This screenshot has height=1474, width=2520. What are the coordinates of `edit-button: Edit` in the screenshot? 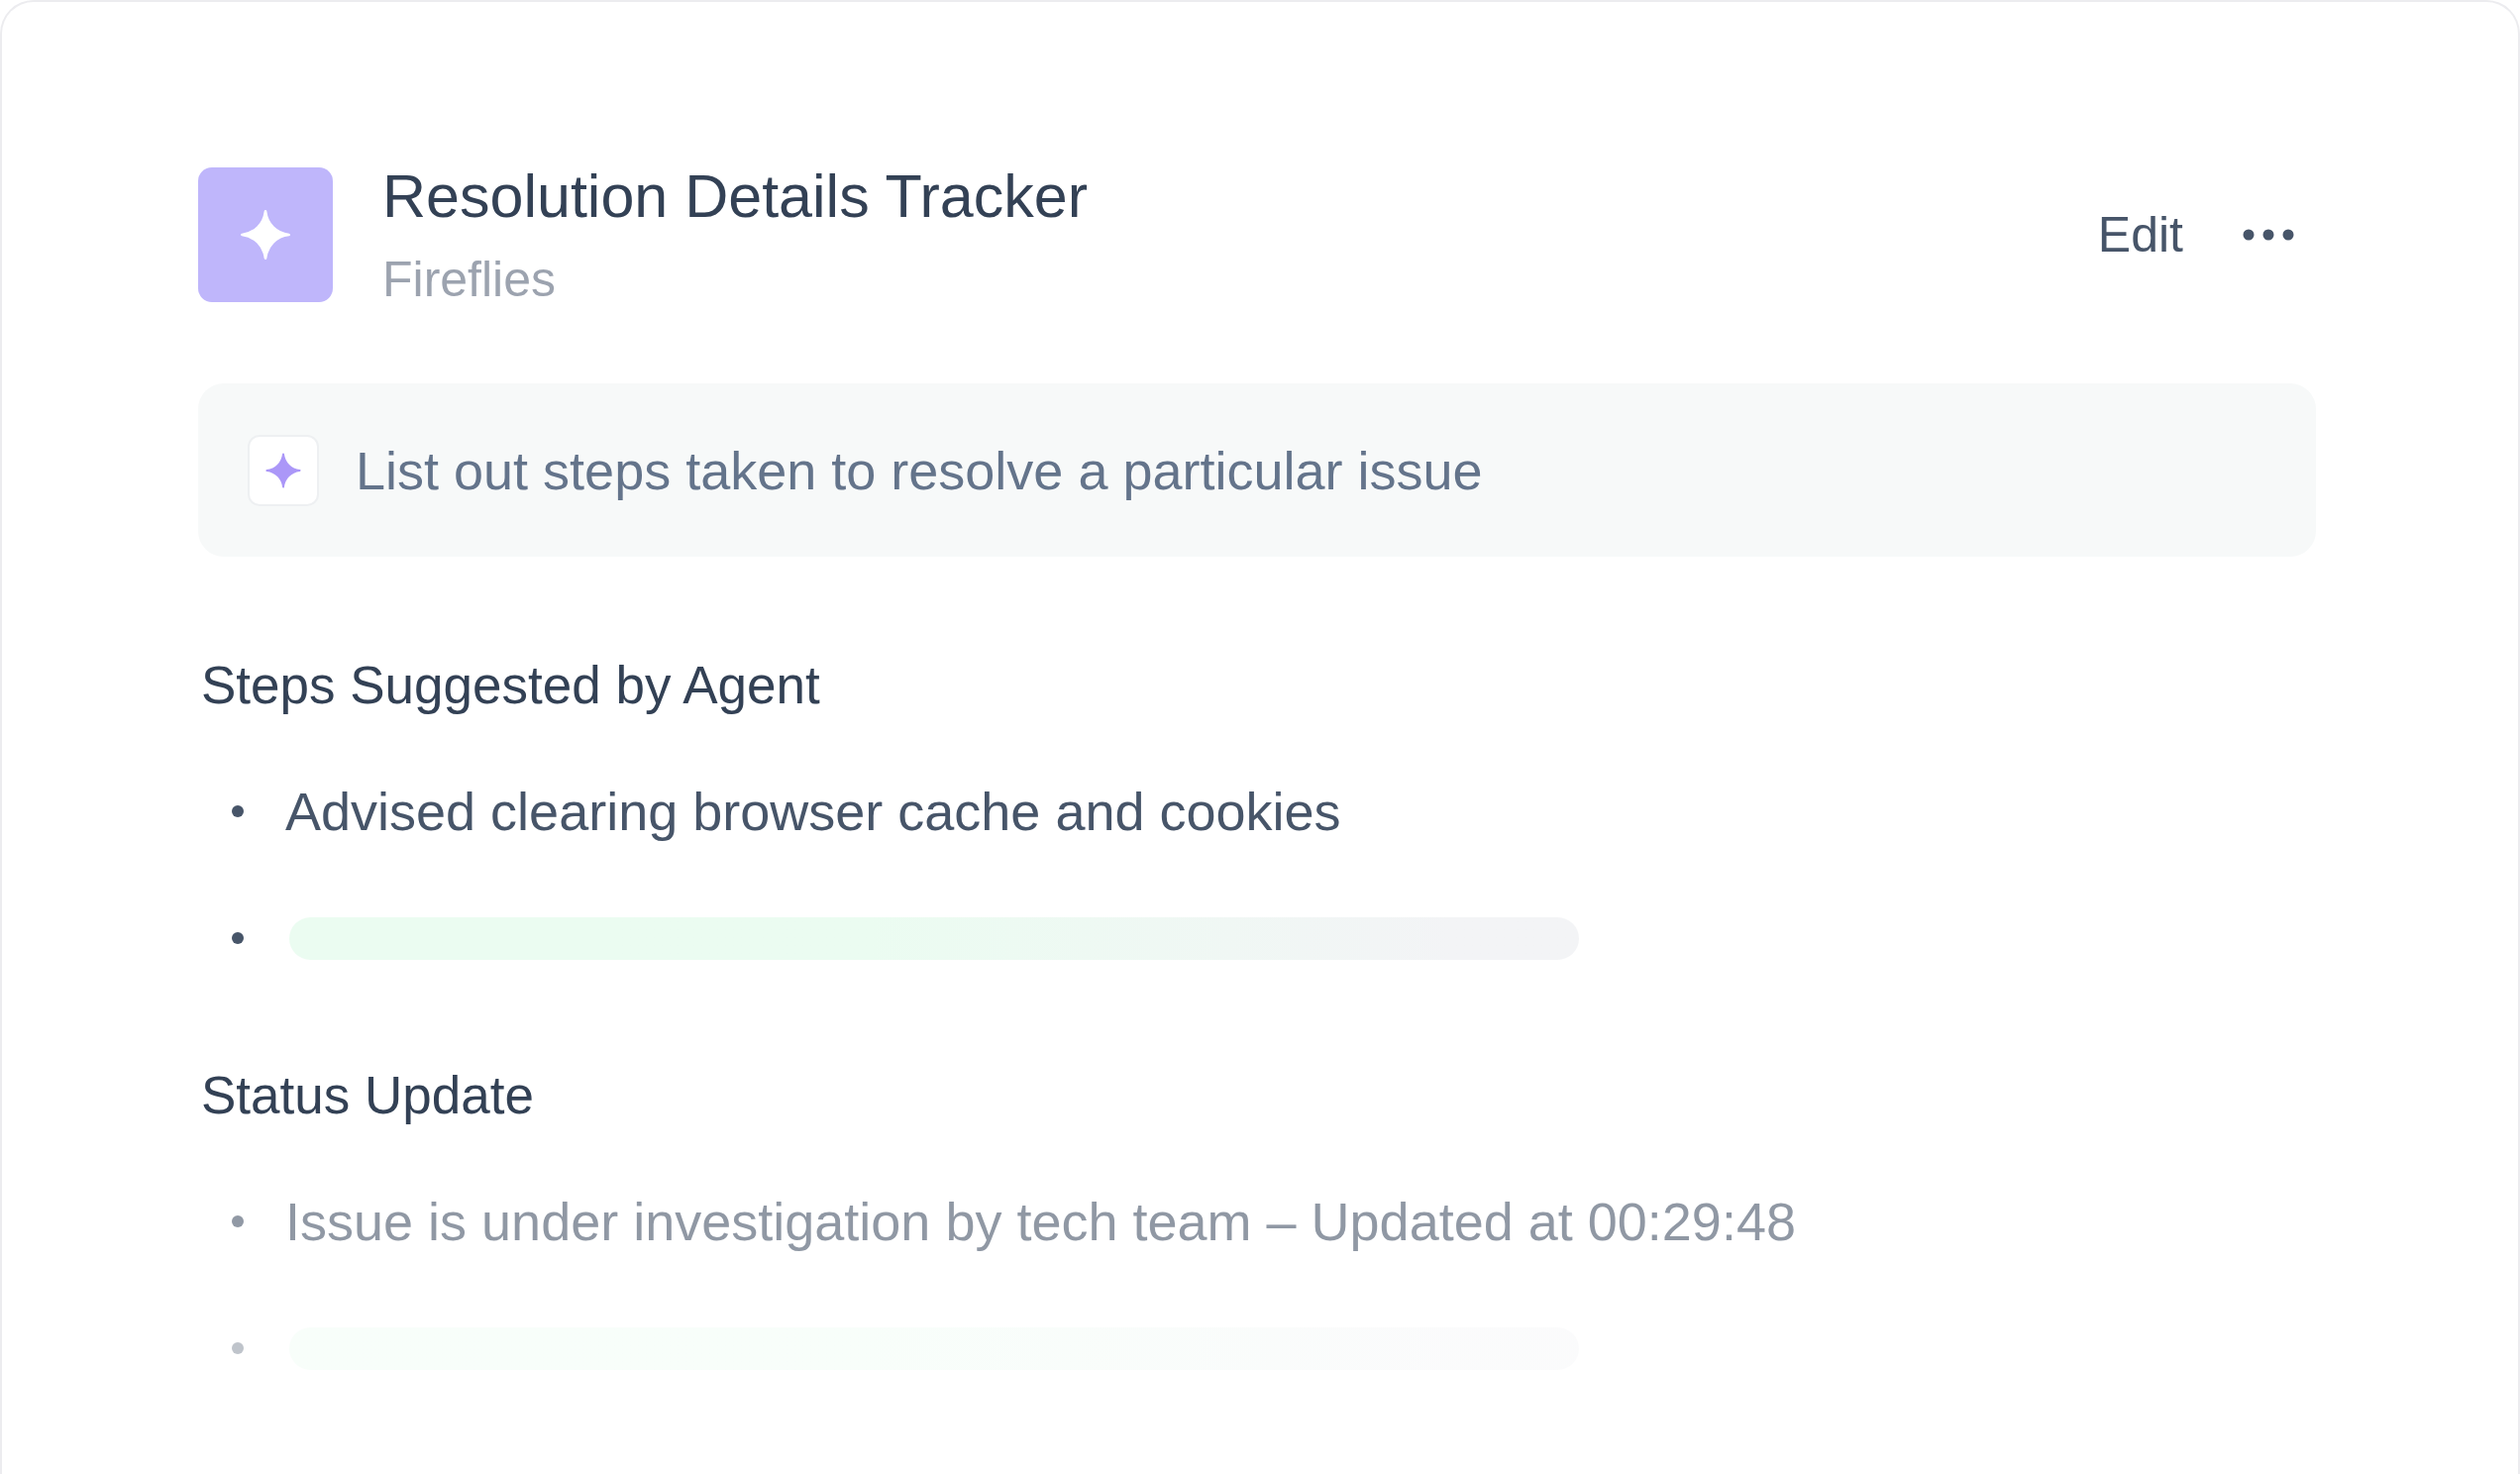 It's located at (2140, 235).